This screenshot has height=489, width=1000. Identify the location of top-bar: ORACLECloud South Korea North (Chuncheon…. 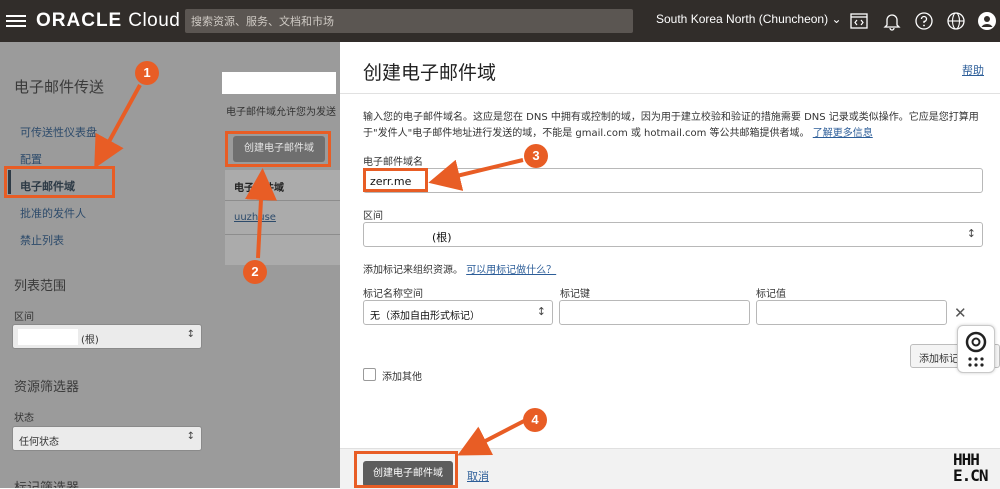
(500, 21).